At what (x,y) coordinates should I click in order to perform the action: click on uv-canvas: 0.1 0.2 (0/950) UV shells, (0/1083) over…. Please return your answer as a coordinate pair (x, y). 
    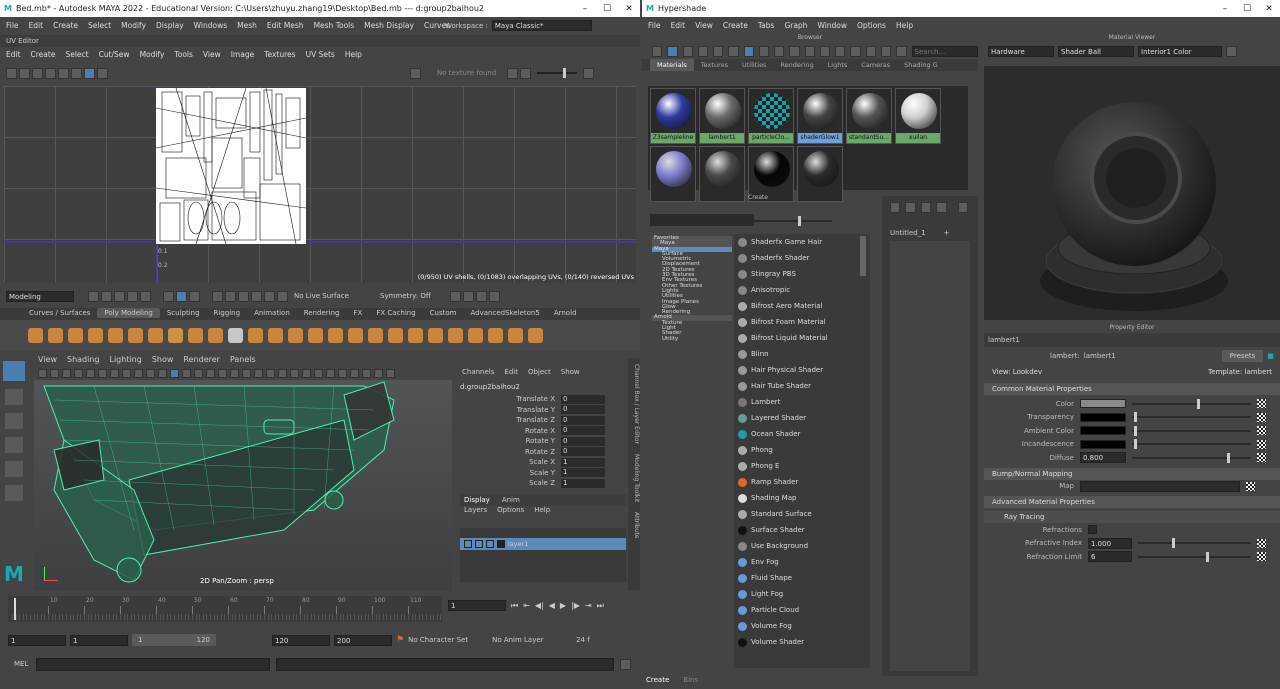
    Looking at the image, I should click on (320, 184).